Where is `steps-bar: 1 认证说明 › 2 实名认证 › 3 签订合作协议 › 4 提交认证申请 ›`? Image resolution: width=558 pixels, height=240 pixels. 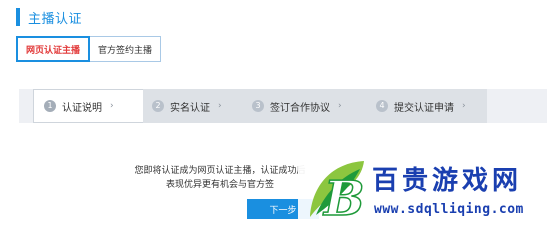
steps-bar: 1 认证说明 › 2 实名认证 › 3 签订合作协议 › 4 提交认证申请 › is located at coordinates (283, 106).